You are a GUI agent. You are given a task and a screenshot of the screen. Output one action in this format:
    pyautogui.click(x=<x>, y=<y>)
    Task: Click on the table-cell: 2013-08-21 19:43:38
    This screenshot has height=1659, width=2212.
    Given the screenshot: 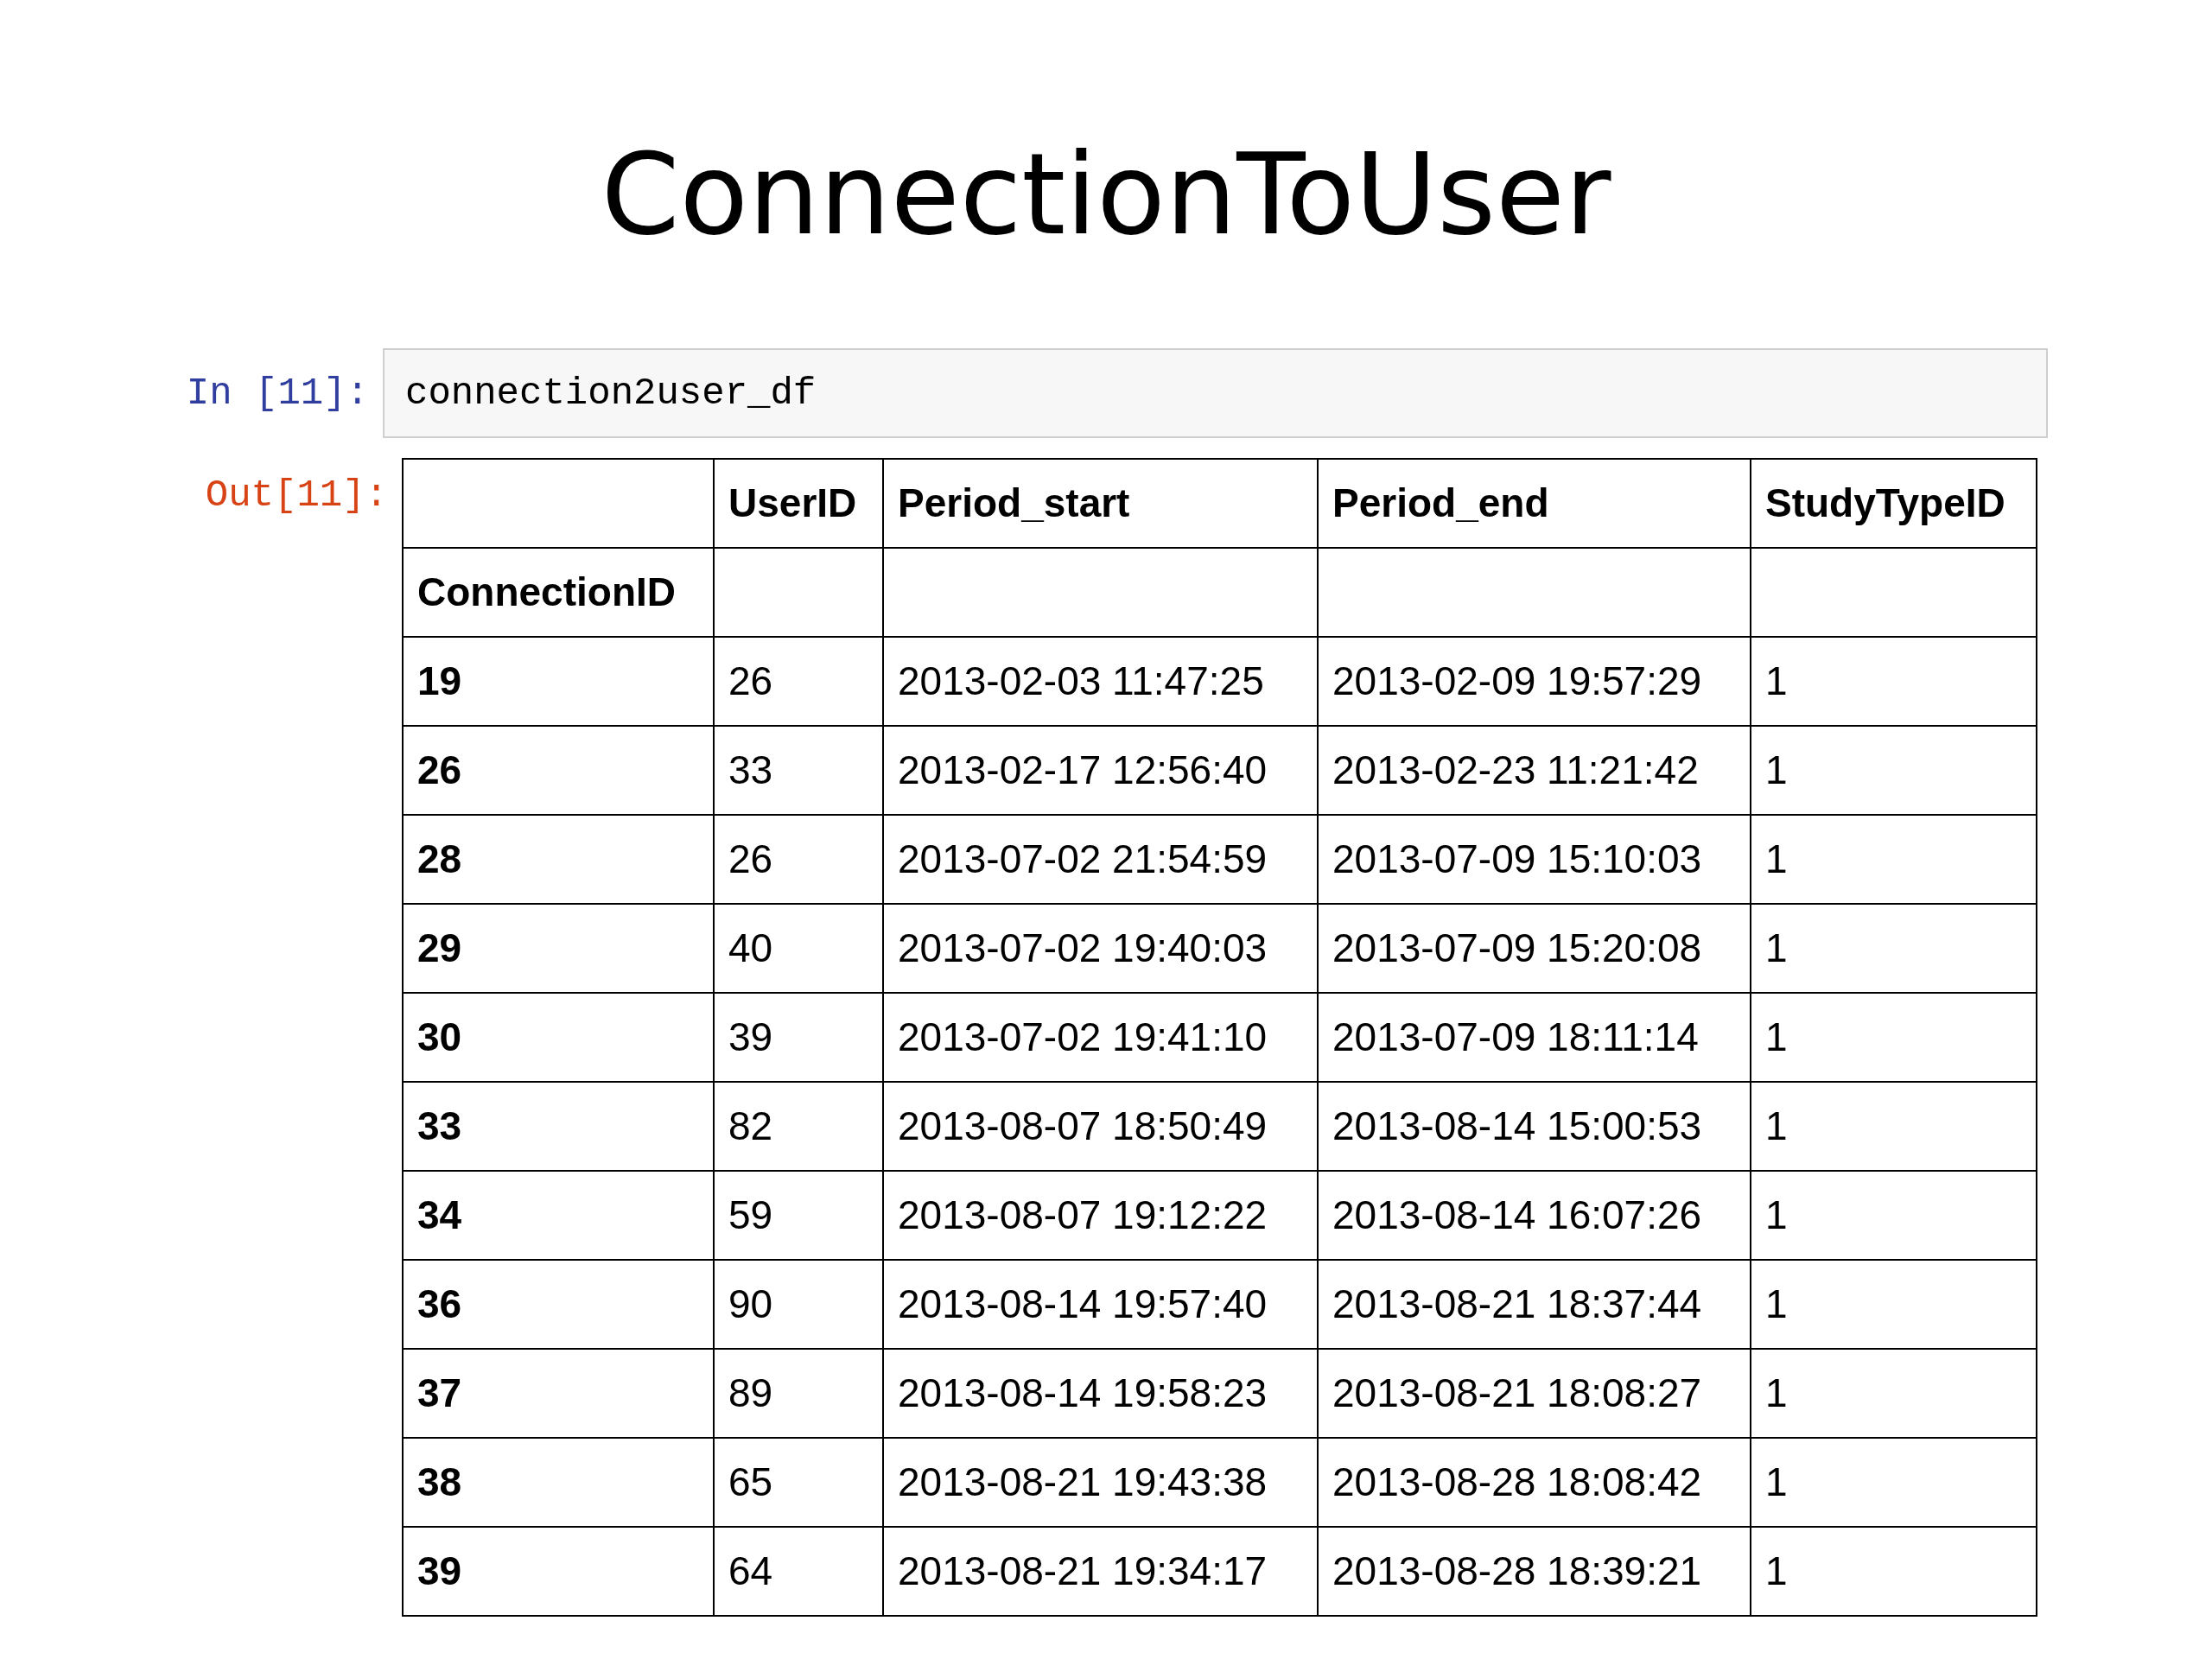 What is the action you would take?
    pyautogui.click(x=1100, y=1482)
    